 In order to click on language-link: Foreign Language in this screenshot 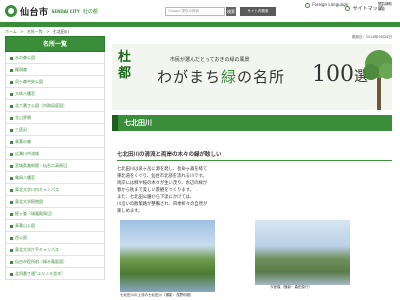, I will do `click(326, 5)`.